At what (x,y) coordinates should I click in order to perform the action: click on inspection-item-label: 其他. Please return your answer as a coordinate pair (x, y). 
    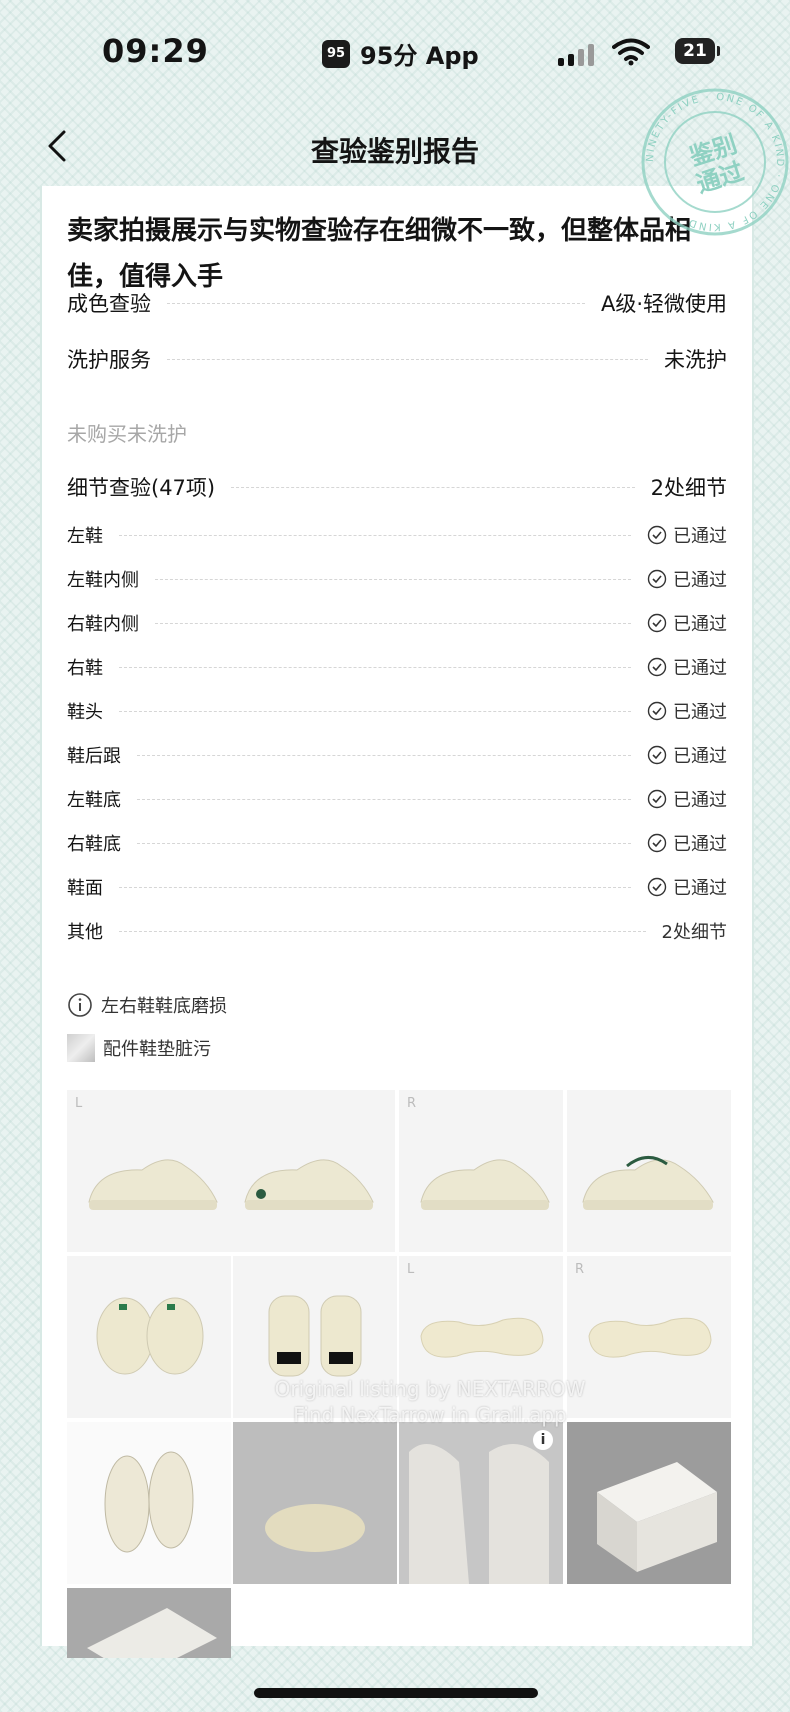
    Looking at the image, I should click on (85, 932).